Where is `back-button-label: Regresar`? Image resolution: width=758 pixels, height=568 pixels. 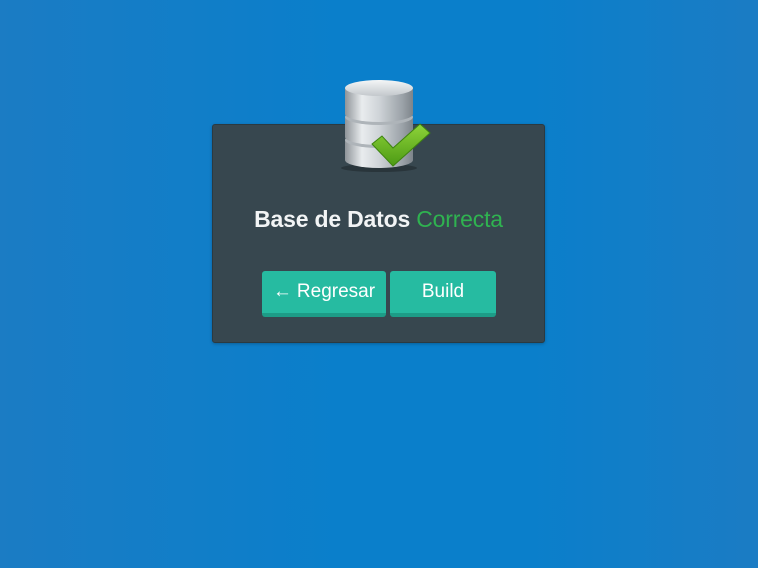 back-button-label: Regresar is located at coordinates (336, 291).